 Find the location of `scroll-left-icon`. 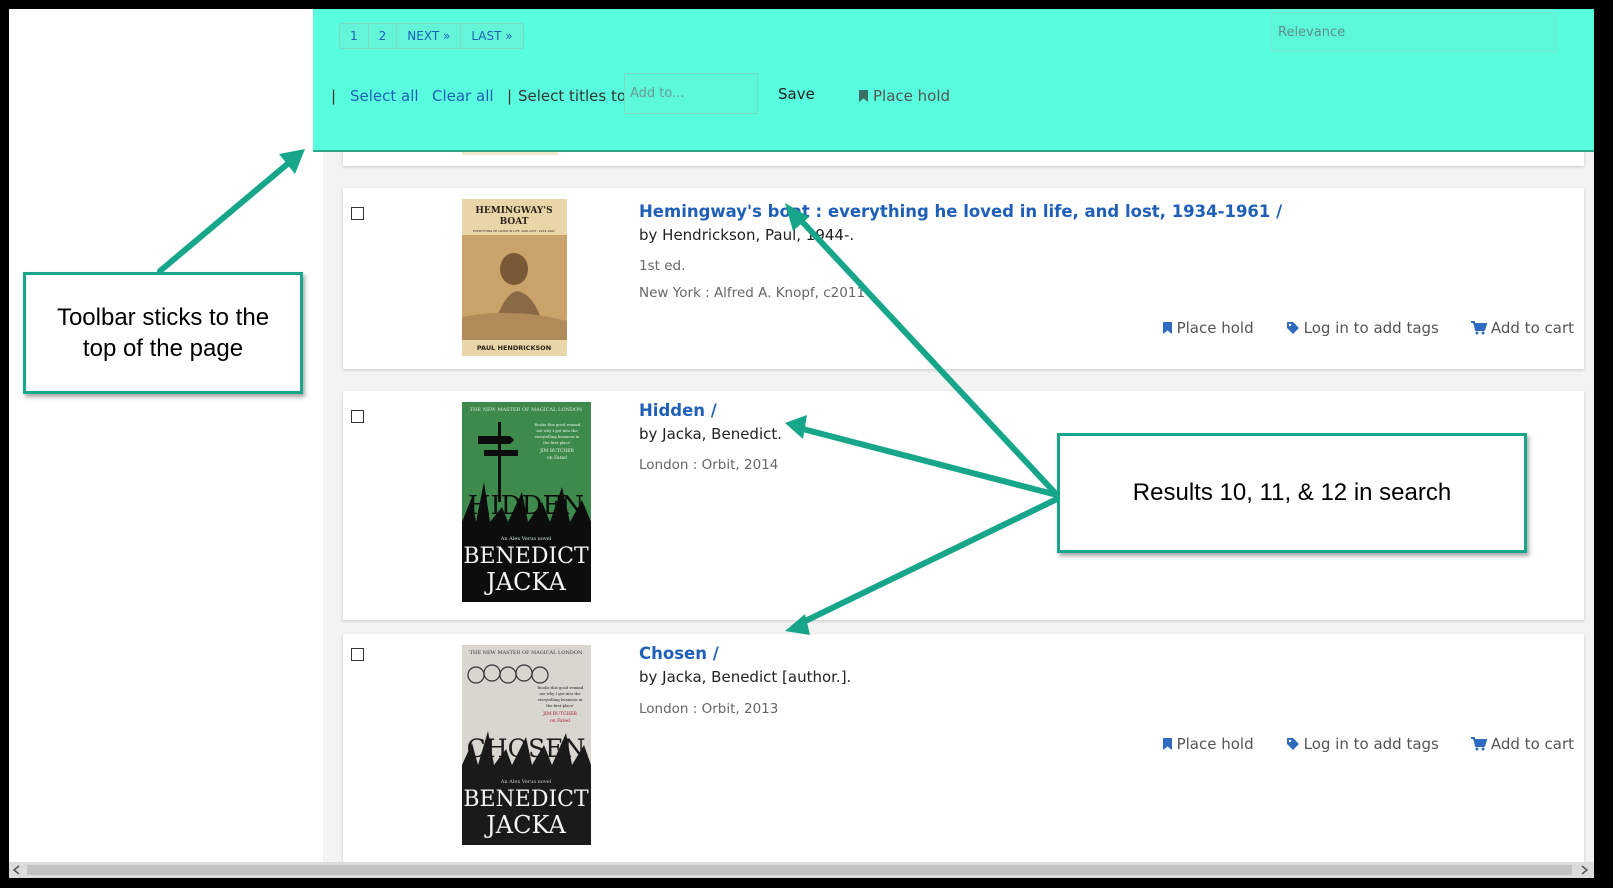

scroll-left-icon is located at coordinates (16, 870).